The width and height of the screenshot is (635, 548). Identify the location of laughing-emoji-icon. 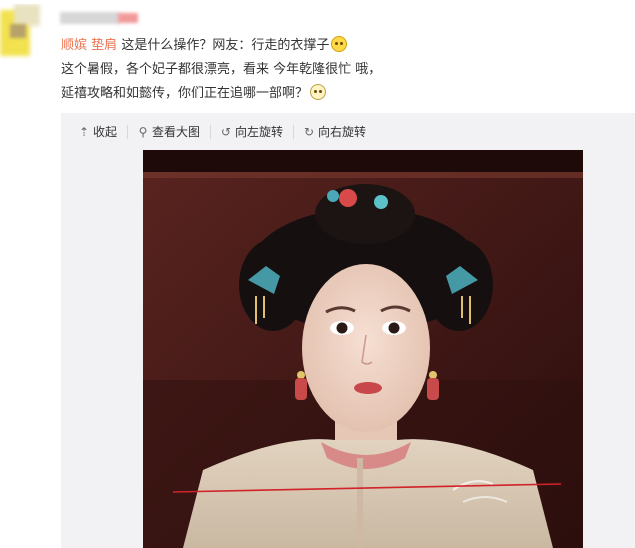
(339, 44).